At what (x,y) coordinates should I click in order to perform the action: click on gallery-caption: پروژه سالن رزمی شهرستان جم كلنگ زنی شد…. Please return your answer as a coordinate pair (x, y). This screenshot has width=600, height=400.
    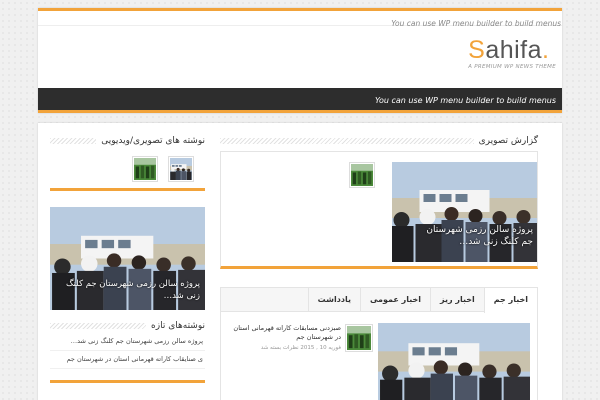
    Looking at the image, I should click on (473, 236).